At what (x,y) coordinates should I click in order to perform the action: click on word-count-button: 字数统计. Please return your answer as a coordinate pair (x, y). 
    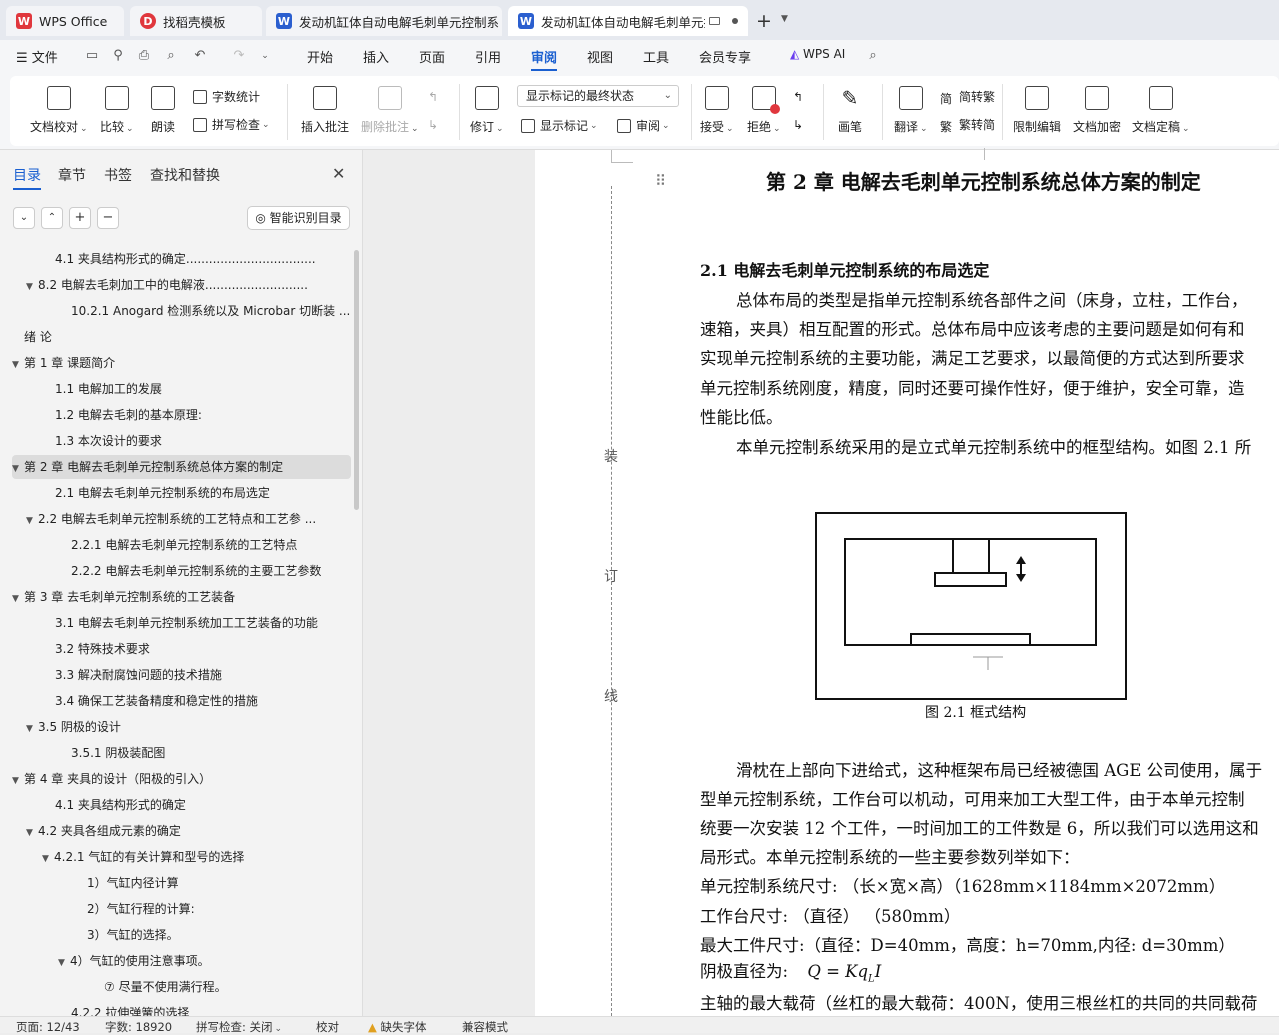
    Looking at the image, I should click on (226, 96).